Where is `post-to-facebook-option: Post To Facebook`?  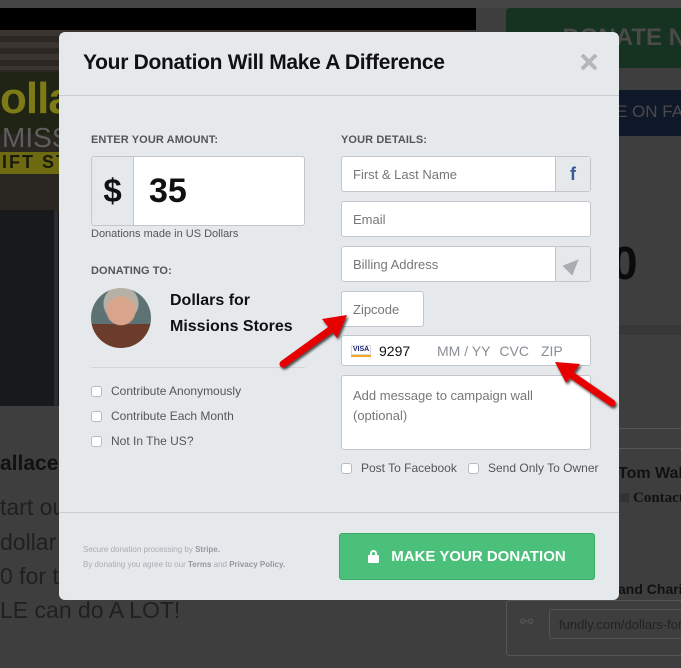
post-to-facebook-option: Post To Facebook is located at coordinates (399, 468).